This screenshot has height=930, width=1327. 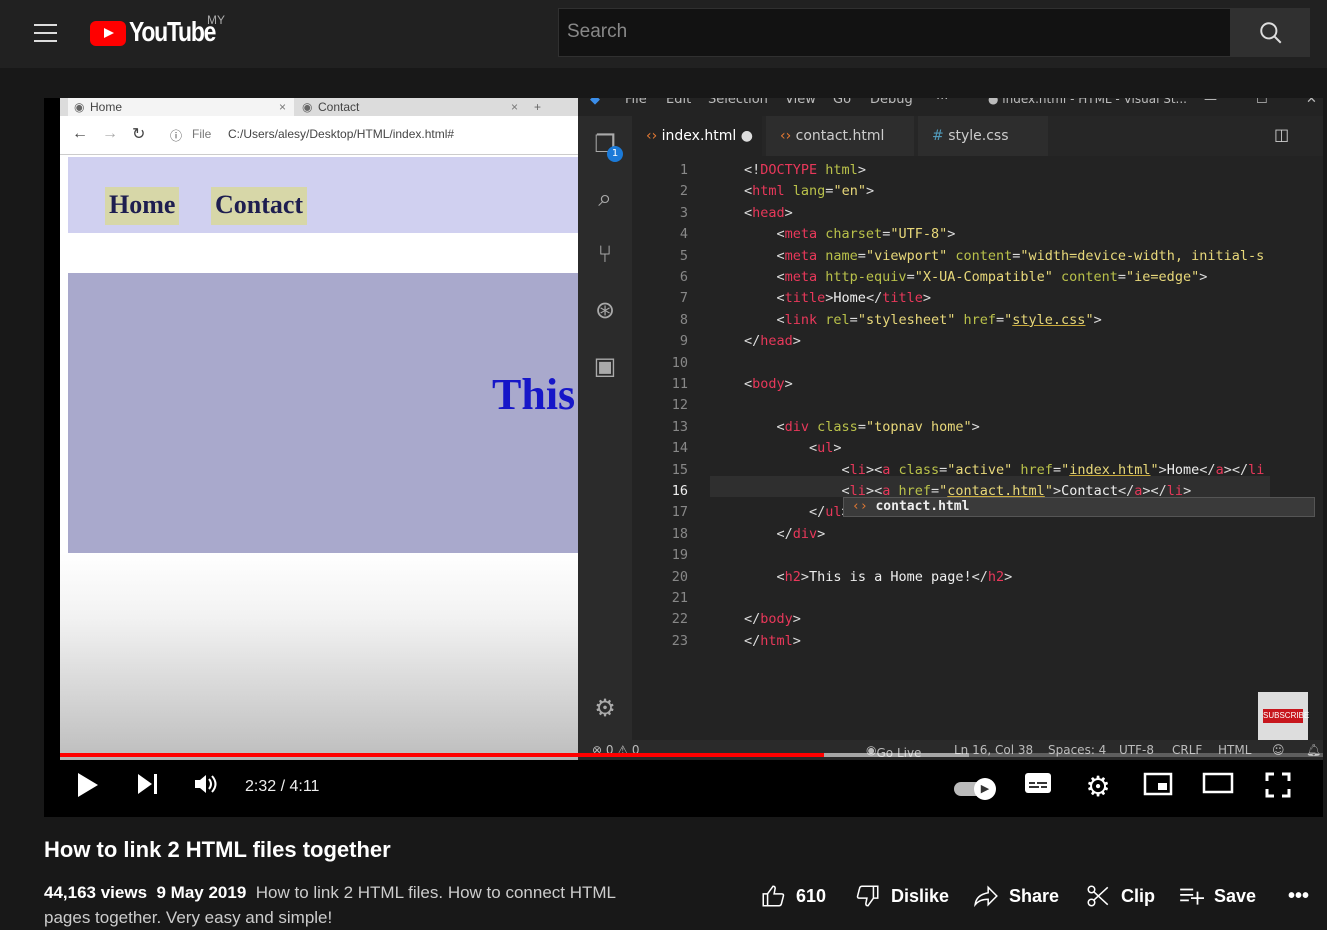 What do you see at coordinates (867, 896) in the screenshot?
I see `thumbs-down-icon` at bounding box center [867, 896].